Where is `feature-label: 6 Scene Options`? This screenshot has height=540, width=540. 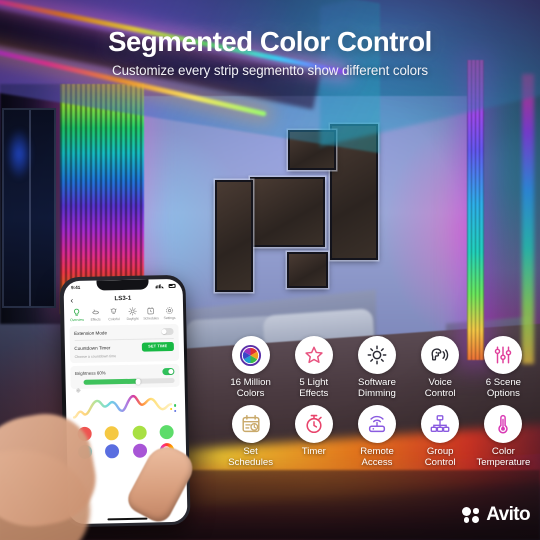 feature-label: 6 Scene Options is located at coordinates (503, 388).